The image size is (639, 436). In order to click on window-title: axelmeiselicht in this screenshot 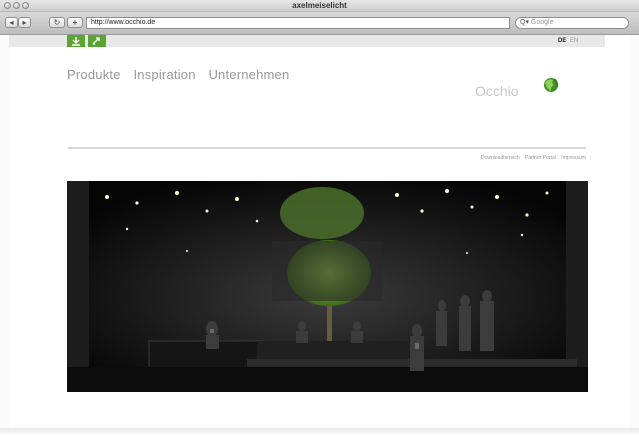, I will do `click(319, 5)`.